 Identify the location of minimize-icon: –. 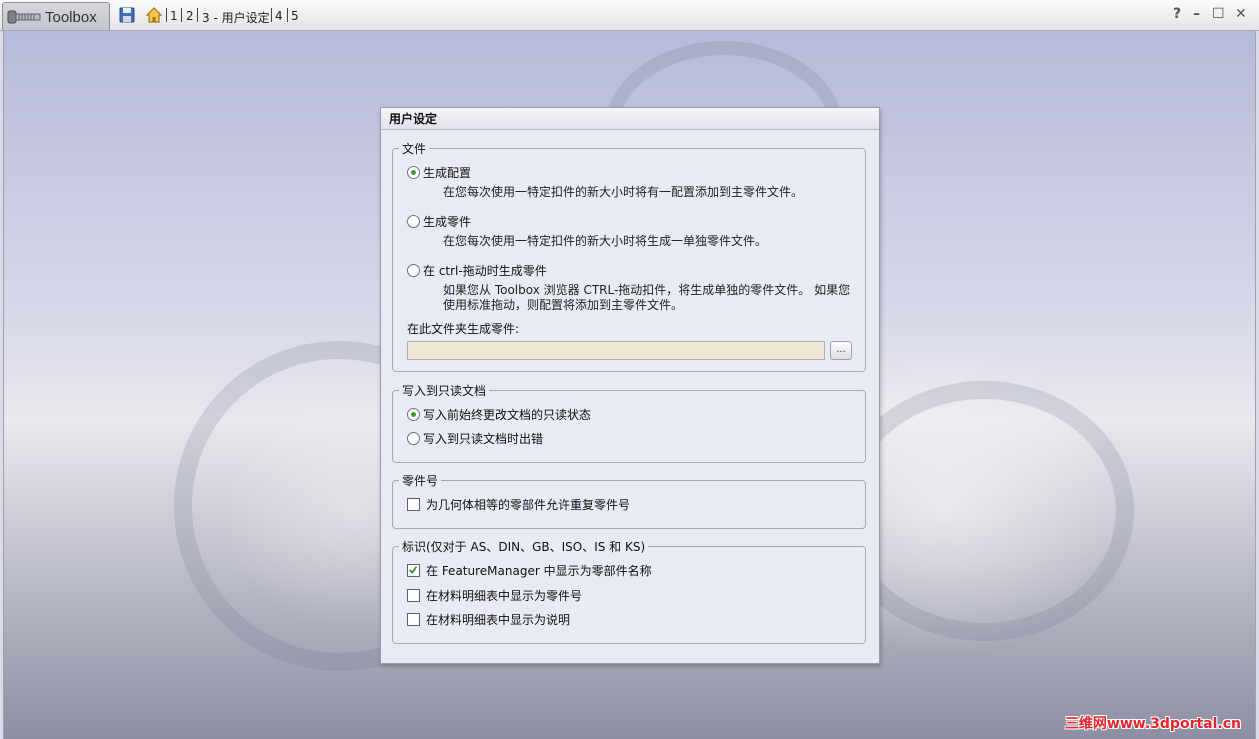
(1196, 14).